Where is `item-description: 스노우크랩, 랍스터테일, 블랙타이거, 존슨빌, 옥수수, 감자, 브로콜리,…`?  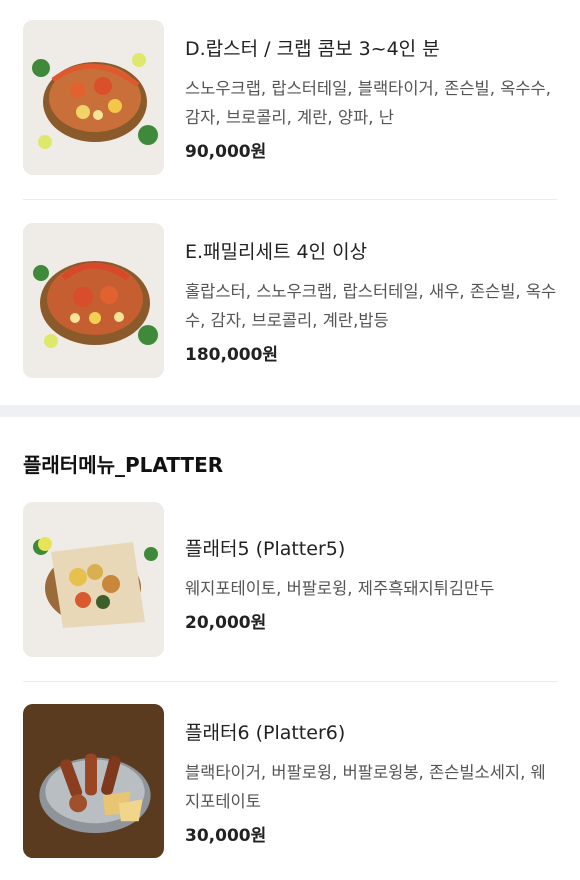 item-description: 스노우크랩, 랍스터테일, 블랙타이거, 존슨빌, 옥수수, 감자, 브로콜리,… is located at coordinates (368, 103).